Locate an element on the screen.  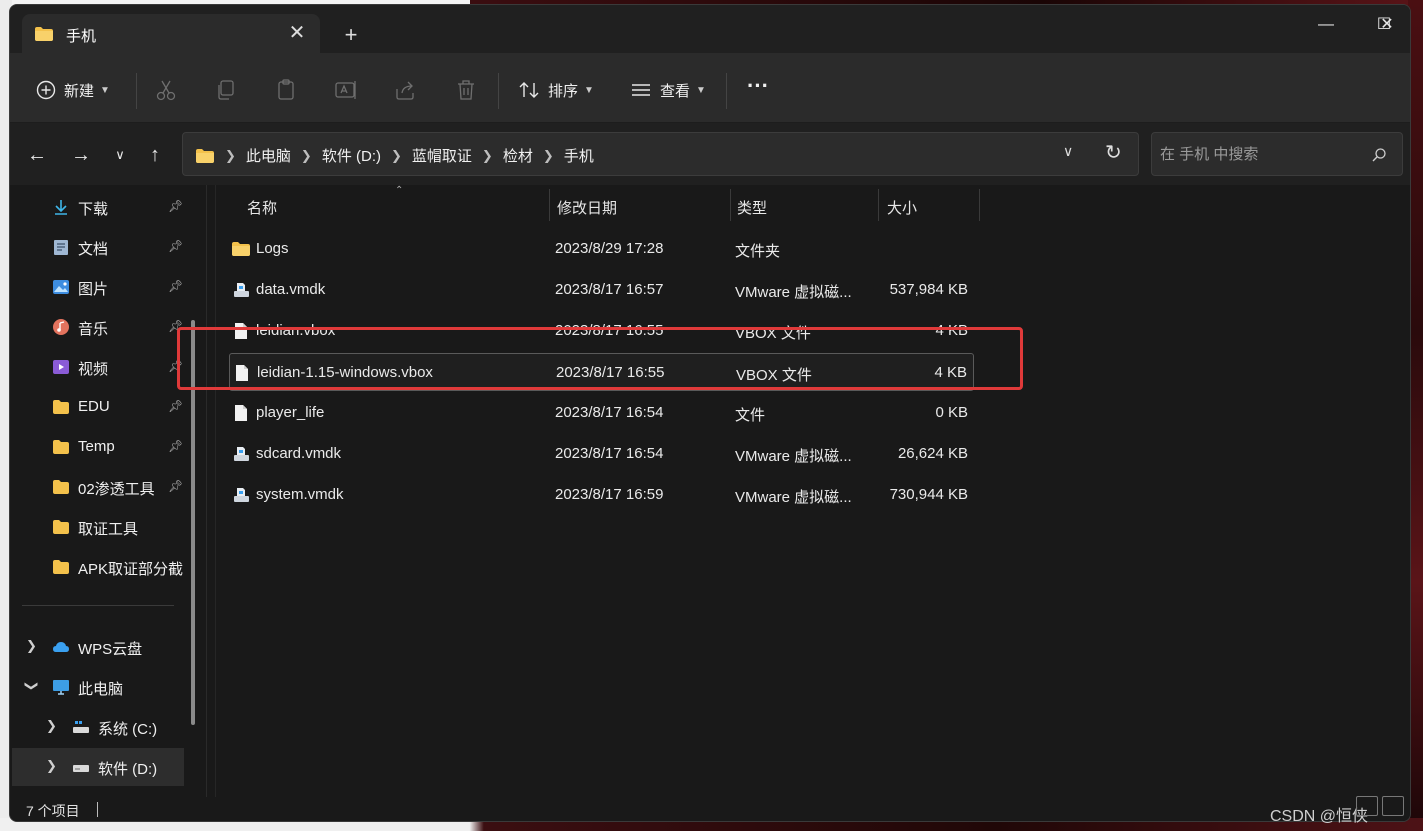
sidebar-item-music: 音乐 📌︎ is located at coordinates (98, 327).